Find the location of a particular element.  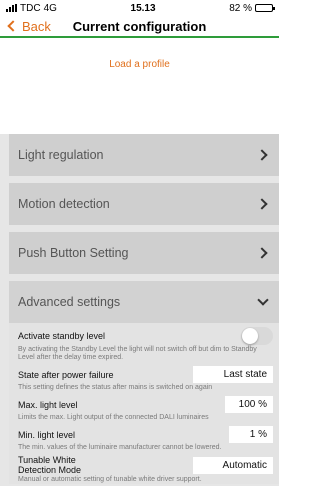

tunable-white-label-line1: Tunable White is located at coordinates (47, 460).